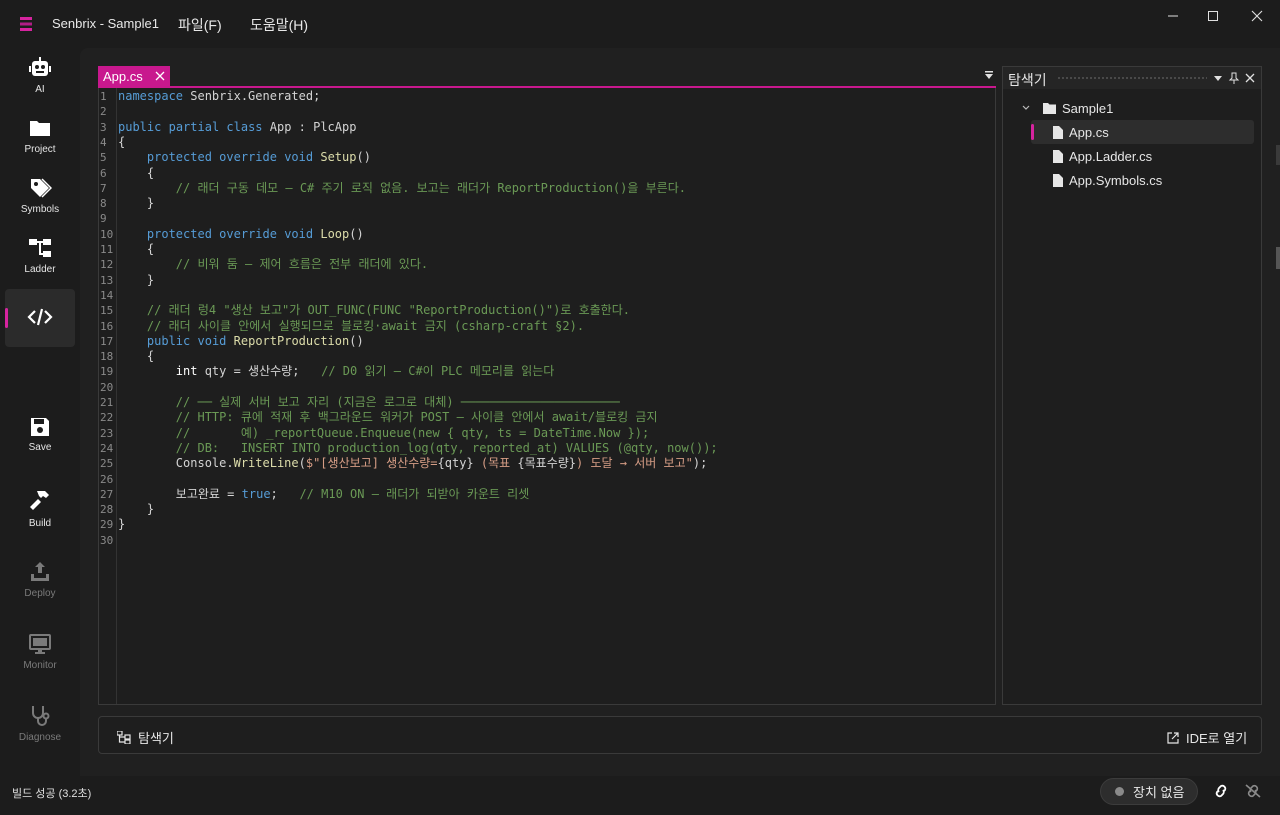 This screenshot has height=815, width=1280. I want to click on code-line: 26, so click(547, 479).